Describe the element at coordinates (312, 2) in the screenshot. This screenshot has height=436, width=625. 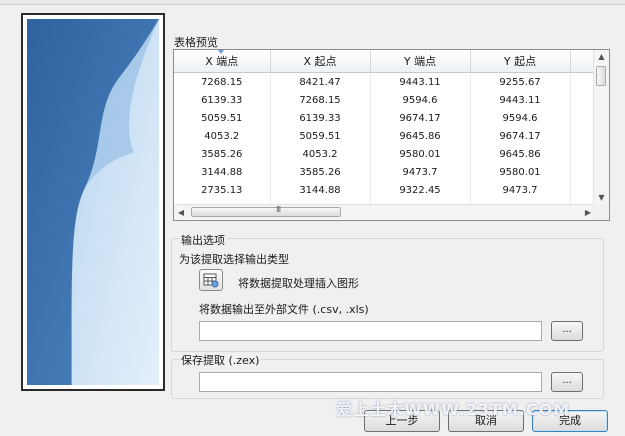
I see `top-border` at that location.